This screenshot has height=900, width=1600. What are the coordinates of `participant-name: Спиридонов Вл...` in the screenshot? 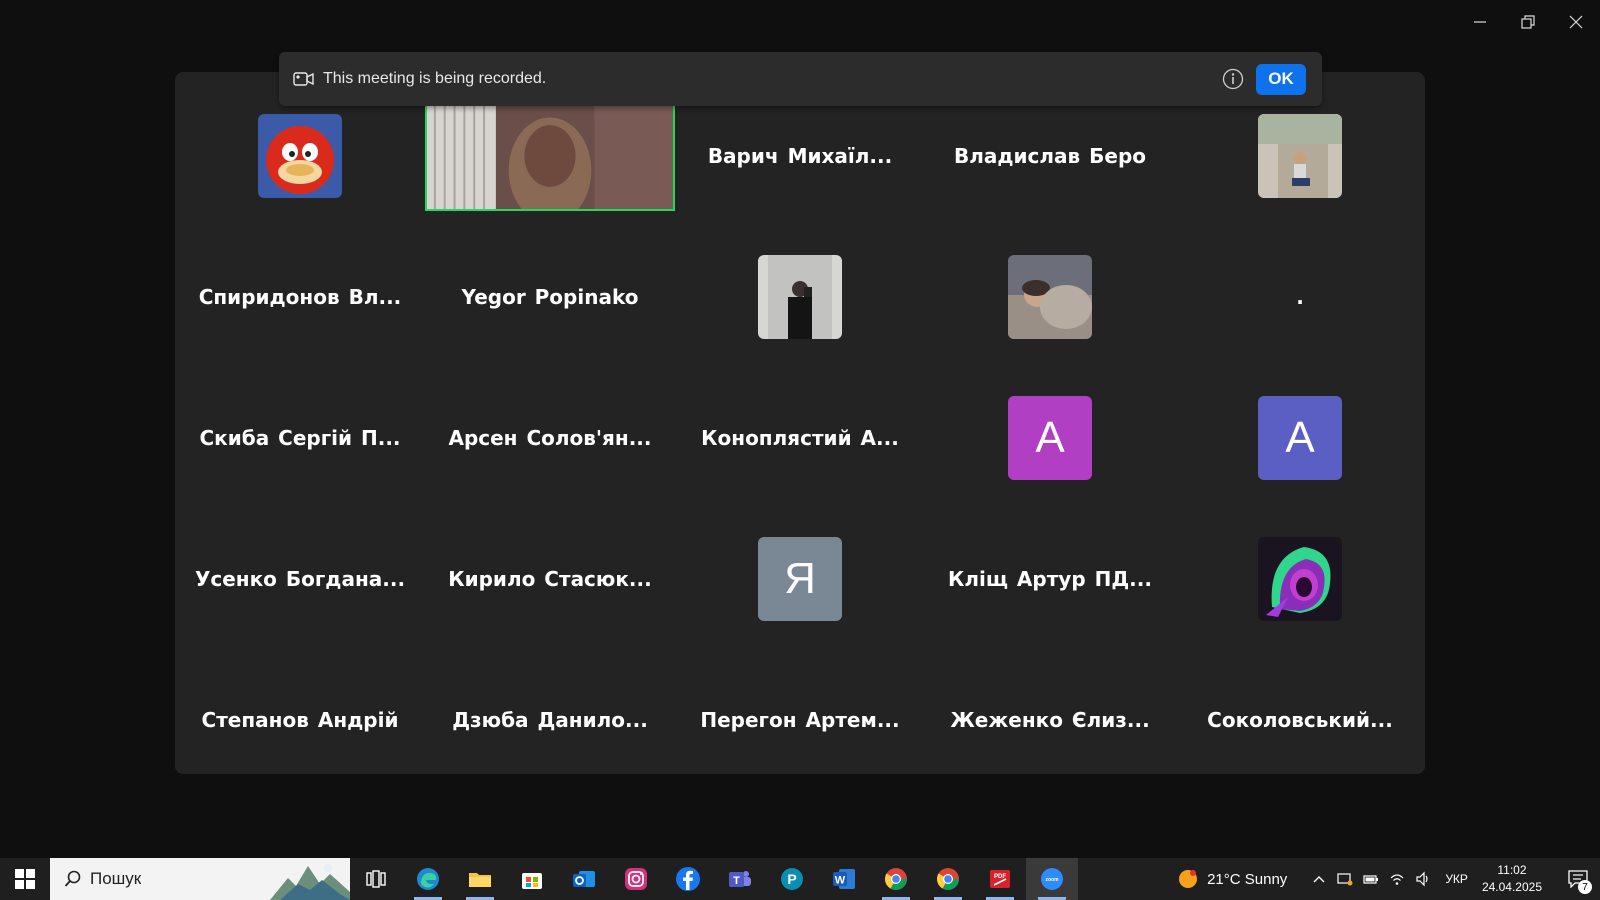 It's located at (300, 297).